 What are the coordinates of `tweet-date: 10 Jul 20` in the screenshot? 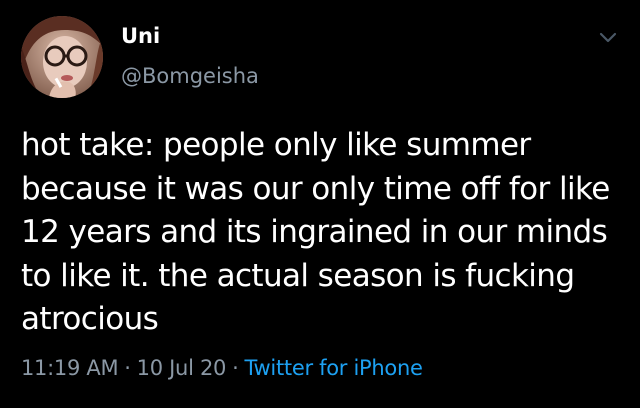 It's located at (182, 368).